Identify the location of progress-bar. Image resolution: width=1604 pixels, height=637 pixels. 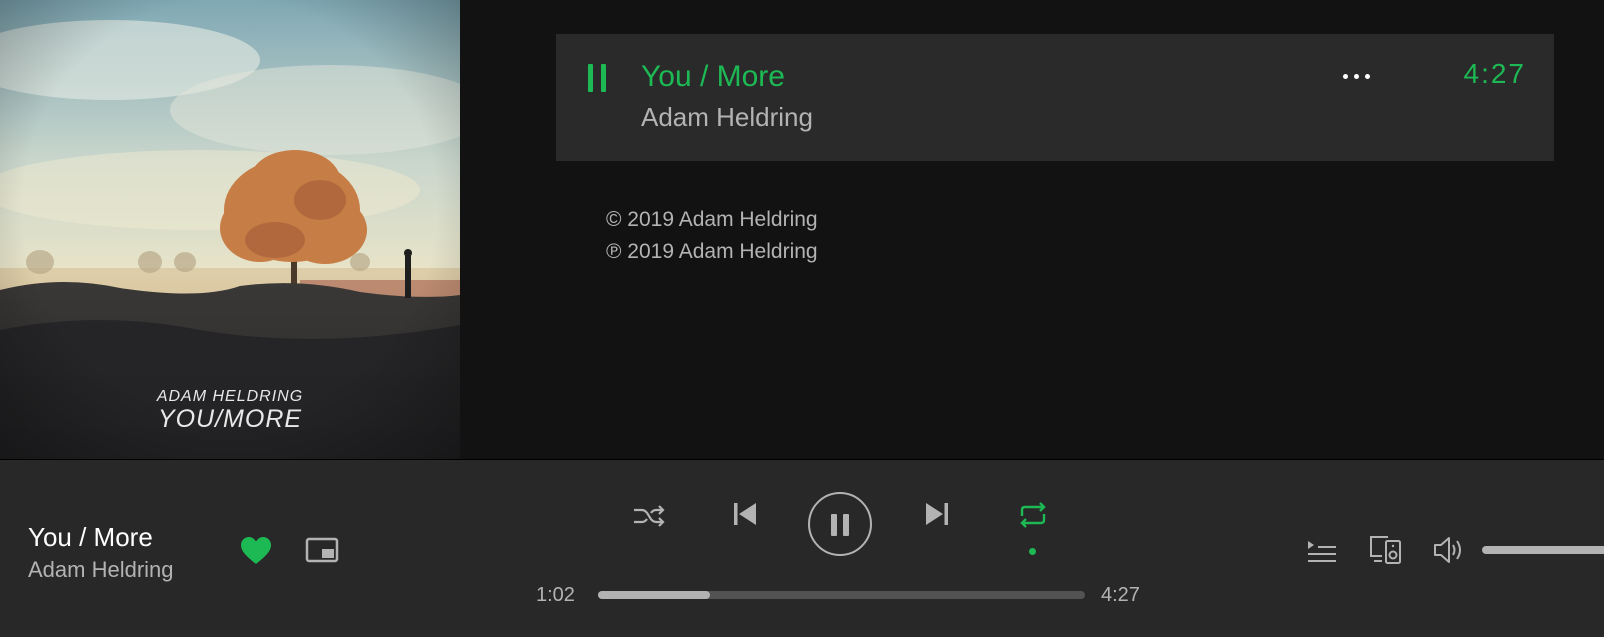
(841, 595).